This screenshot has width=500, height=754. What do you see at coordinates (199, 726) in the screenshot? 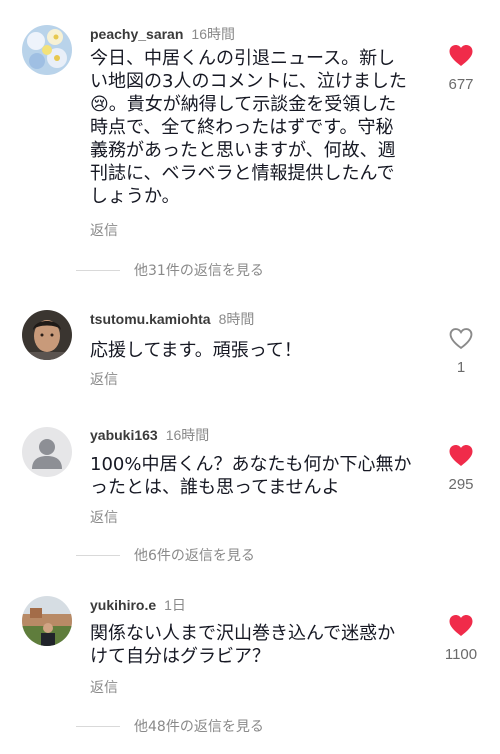
I see `view-more-replies-label: 他48件の返信を見る` at bounding box center [199, 726].